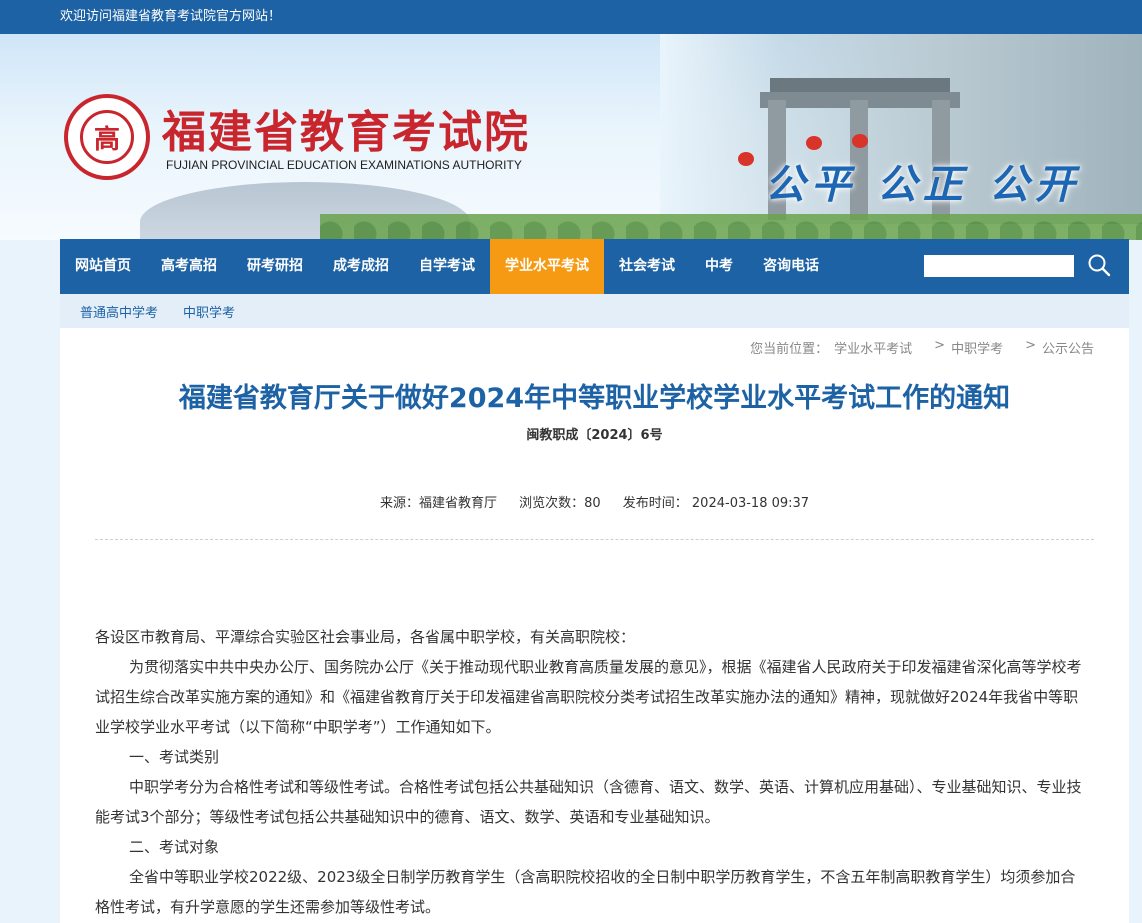 This screenshot has height=923, width=1142. I want to click on section-heading: 二、考试对象, so click(174, 847).